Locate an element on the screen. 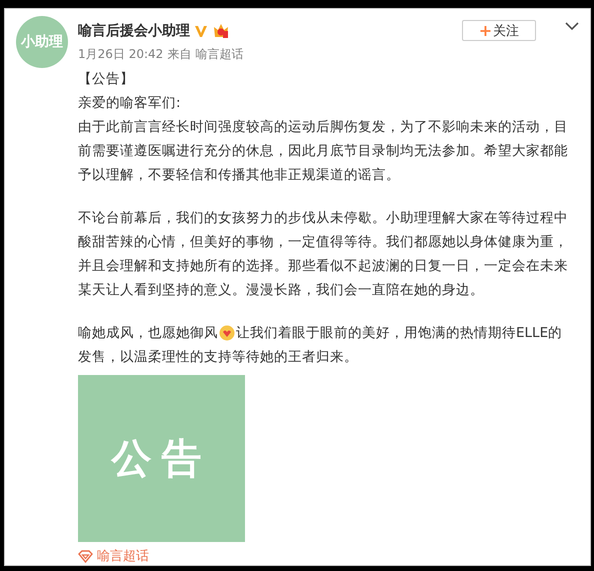 The width and height of the screenshot is (594, 571). greeting-text: 亲爱的喻客军们: is located at coordinates (130, 103).